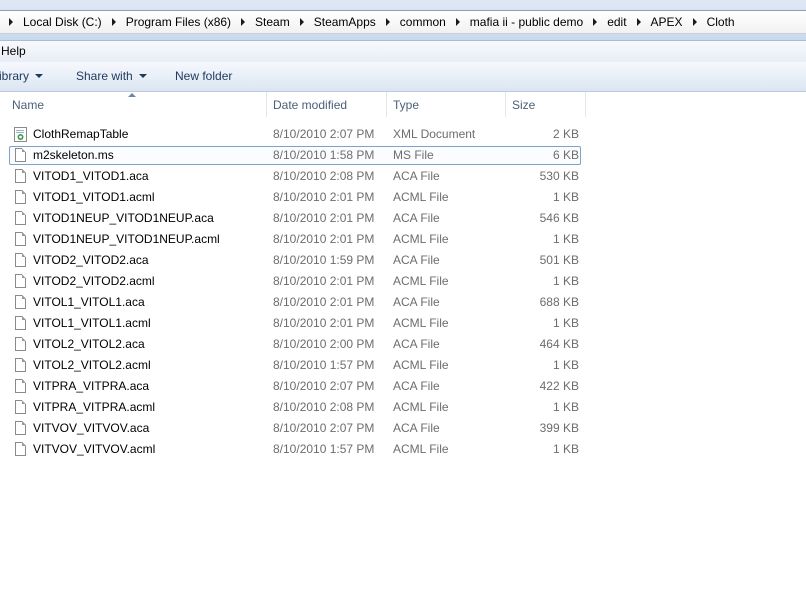 The image size is (806, 615). What do you see at coordinates (559, 302) in the screenshot?
I see `file-size: 688 KB` at bounding box center [559, 302].